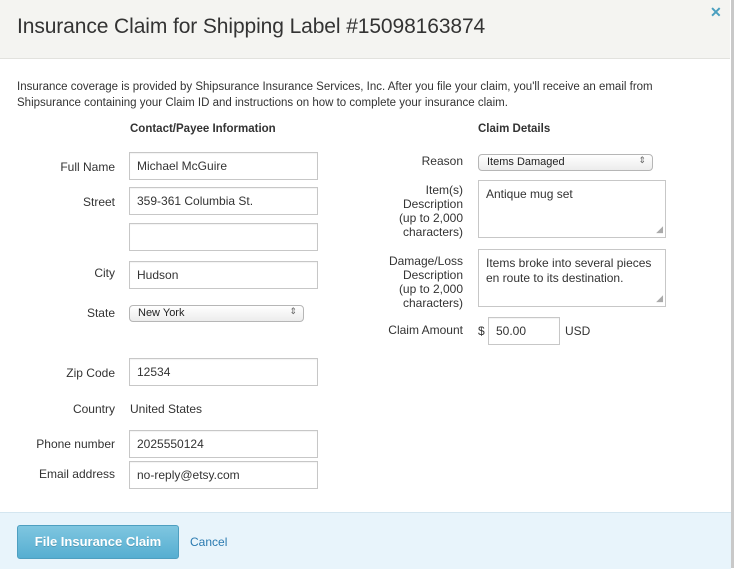 This screenshot has width=734, height=569. I want to click on phone-label: Phone number, so click(75, 444).